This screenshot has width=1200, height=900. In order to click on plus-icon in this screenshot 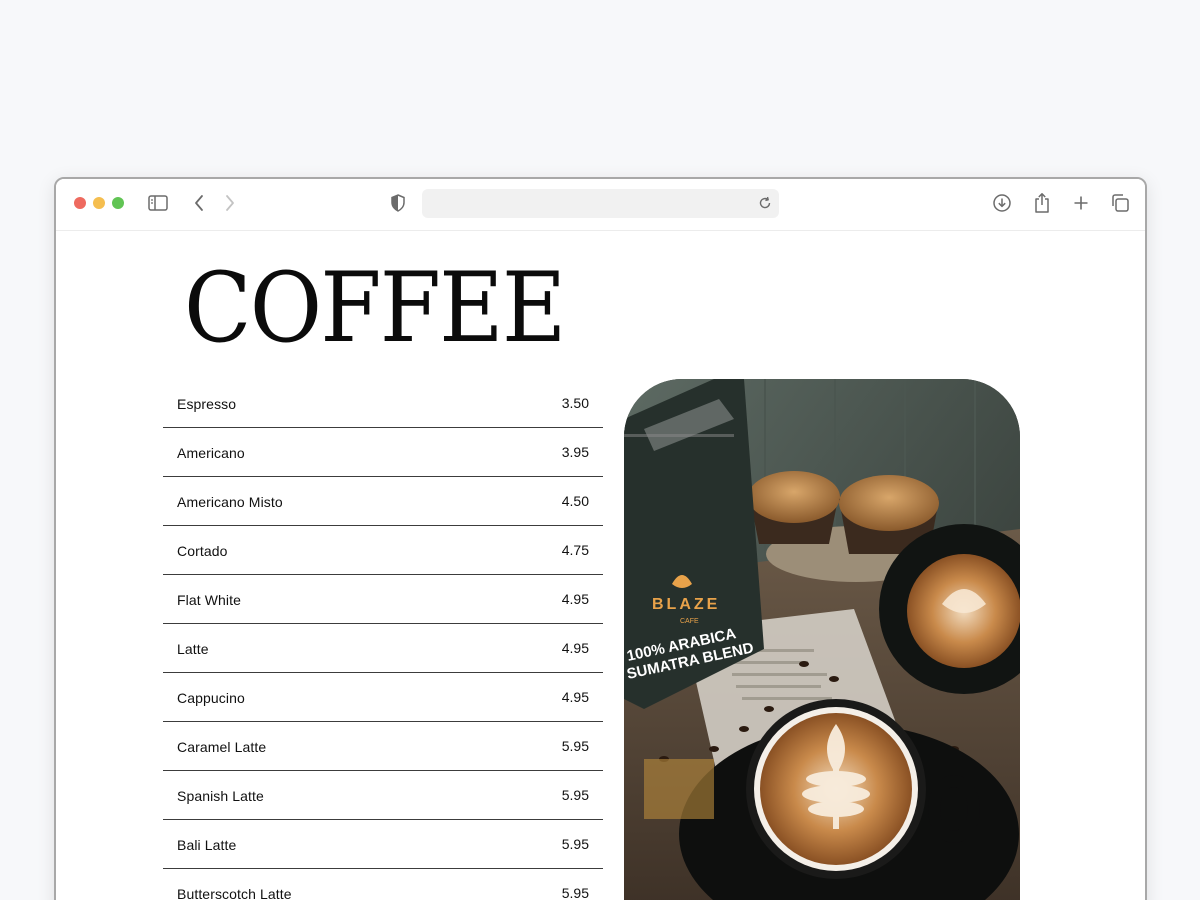, I will do `click(1081, 203)`.